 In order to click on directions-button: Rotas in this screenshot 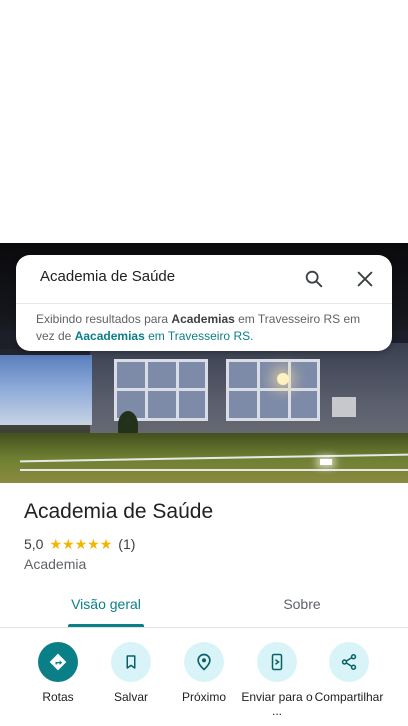, I will do `click(58, 673)`.